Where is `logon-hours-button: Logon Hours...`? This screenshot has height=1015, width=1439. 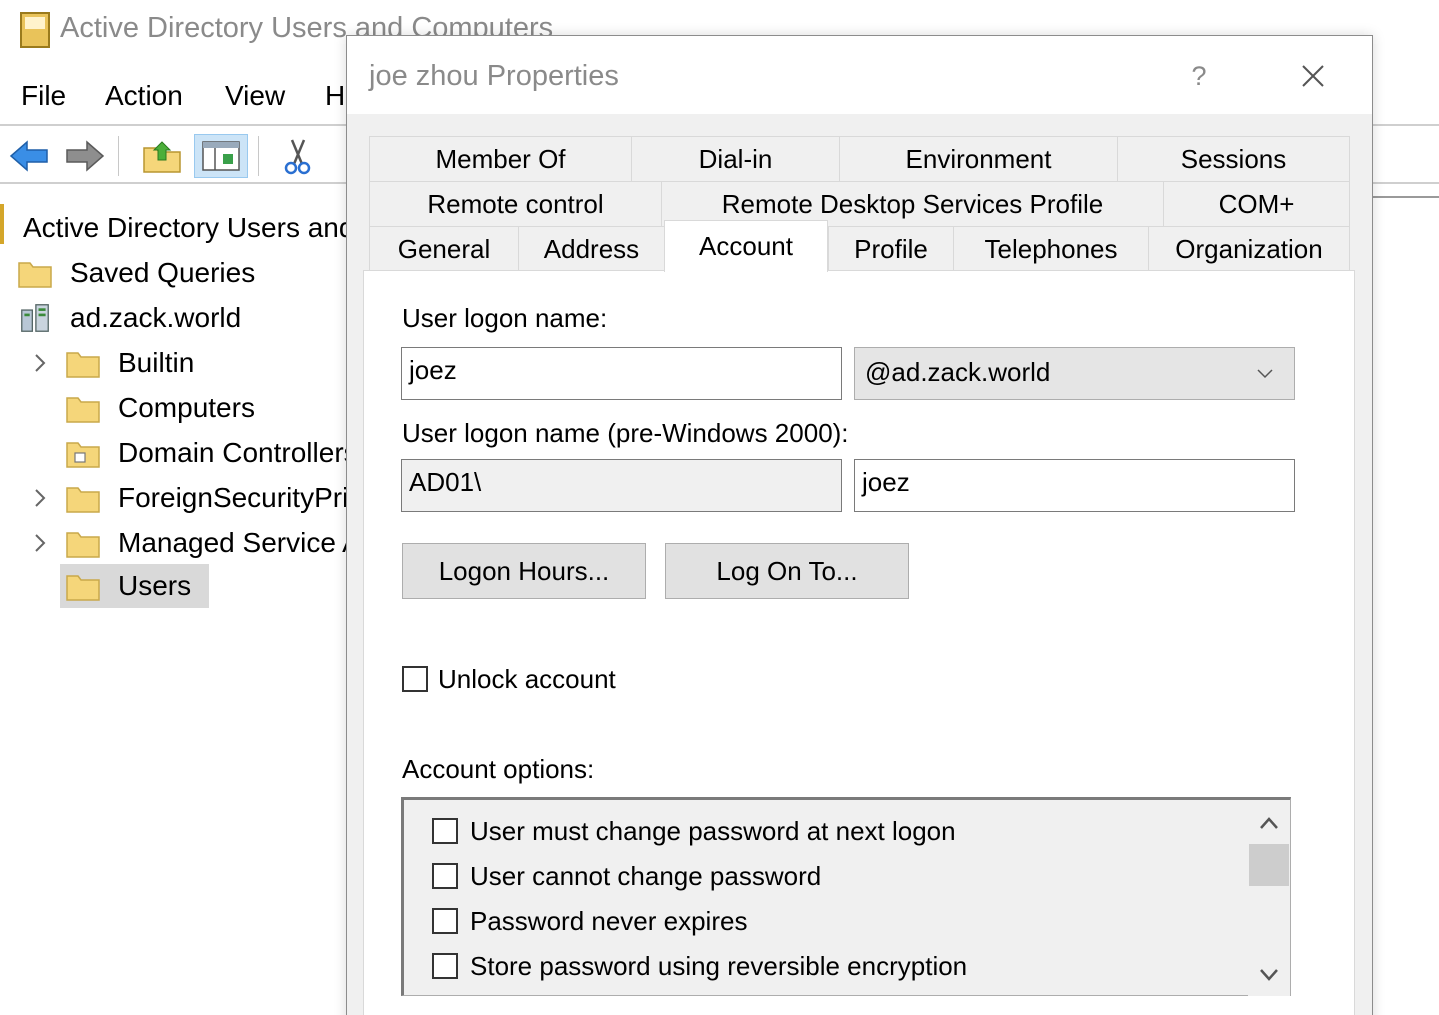
logon-hours-button: Logon Hours... is located at coordinates (524, 571).